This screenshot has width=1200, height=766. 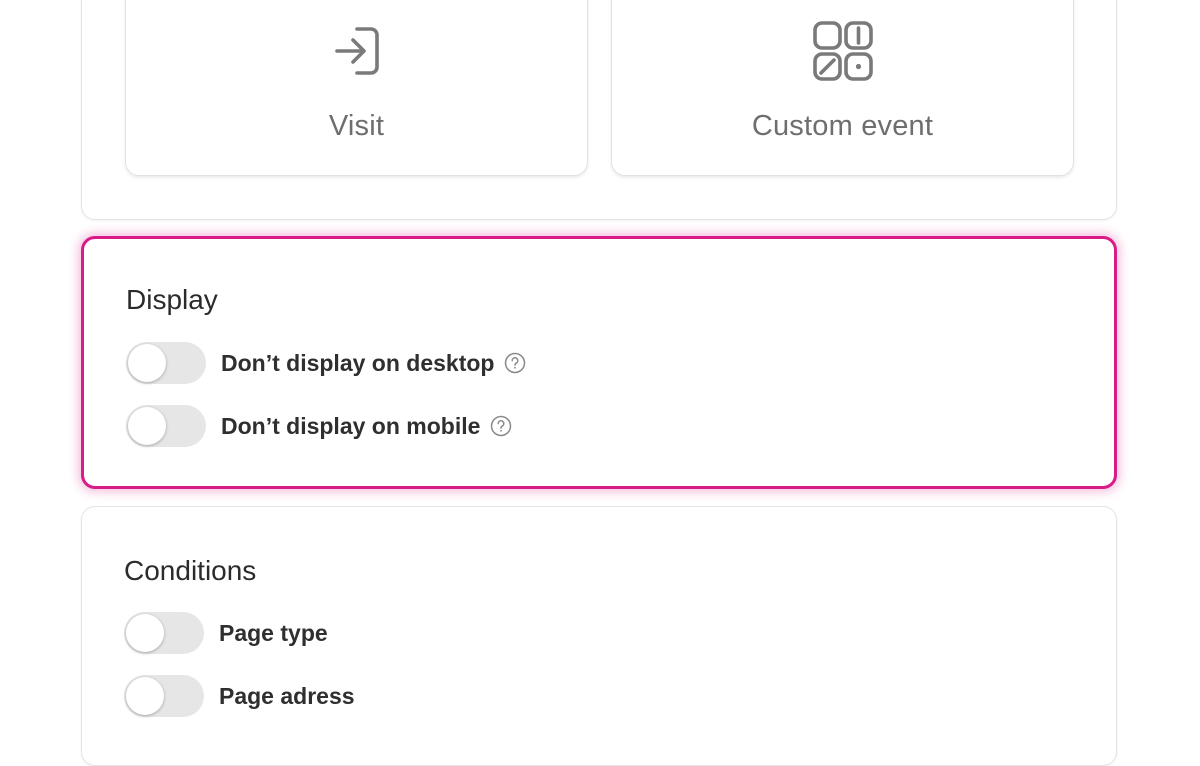 I want to click on toggle-hide-desktop, so click(x=166, y=363).